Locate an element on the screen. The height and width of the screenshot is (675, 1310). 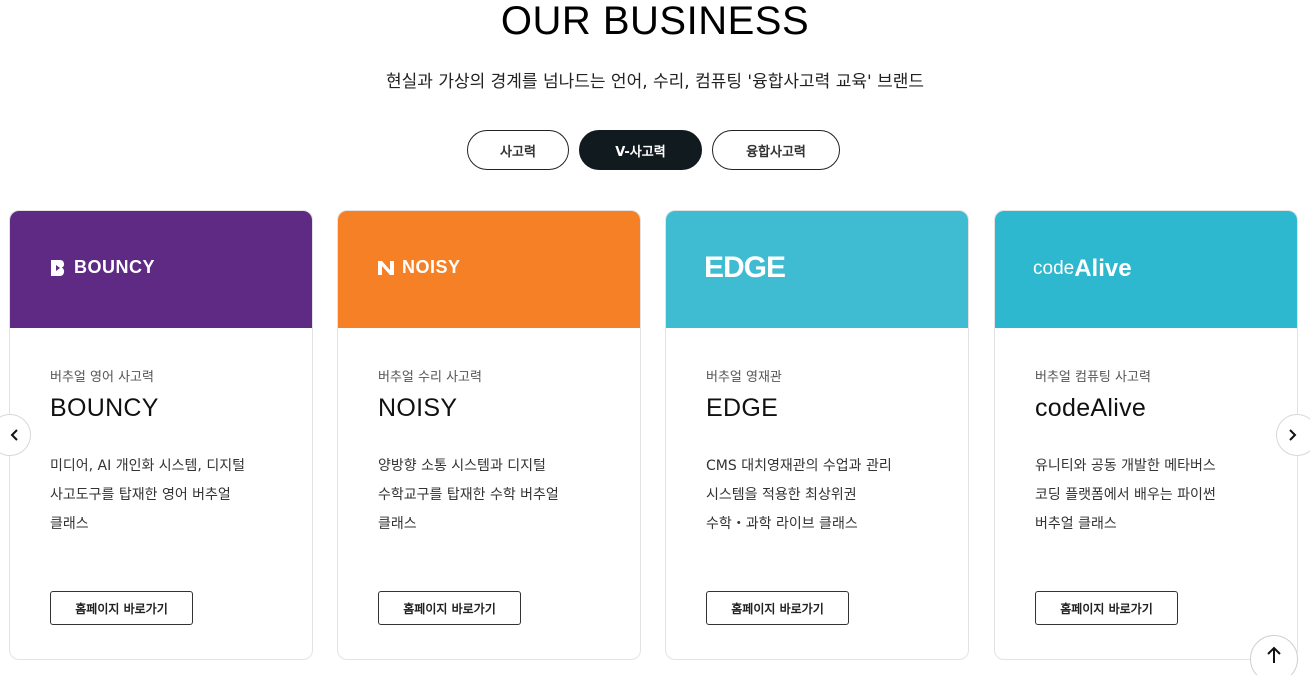
category-tabs: 사고력 V-사고력 융합사고력 is located at coordinates (655, 150).